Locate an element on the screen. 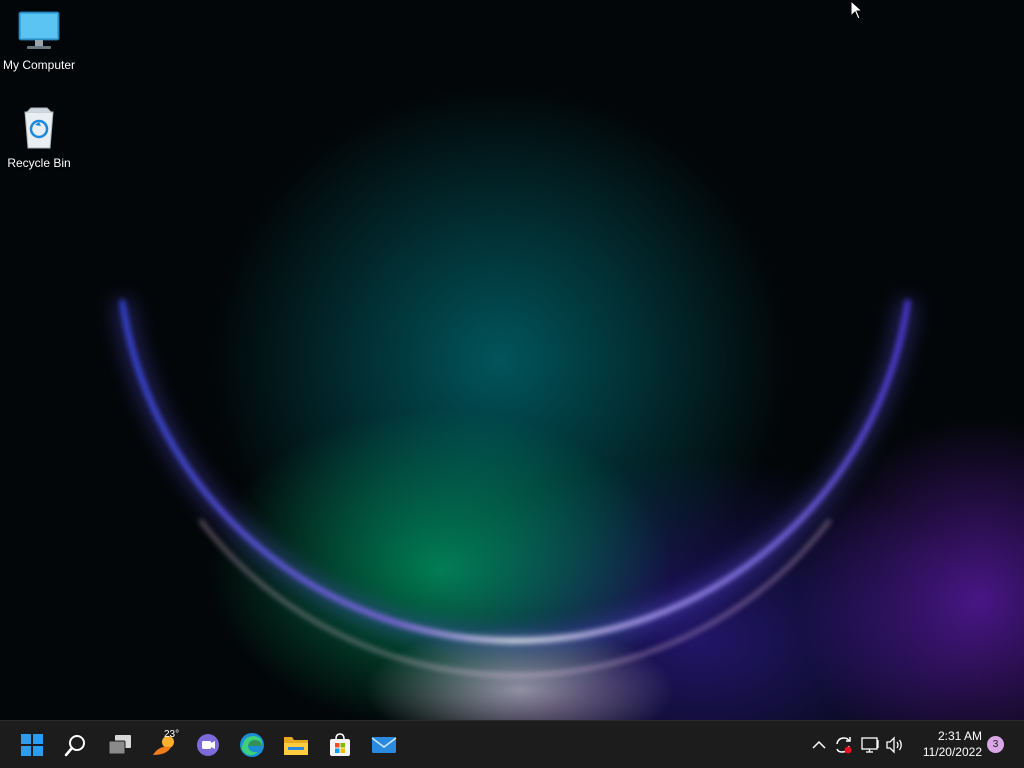 This screenshot has height=768, width=1024. search-icon is located at coordinates (74, 746).